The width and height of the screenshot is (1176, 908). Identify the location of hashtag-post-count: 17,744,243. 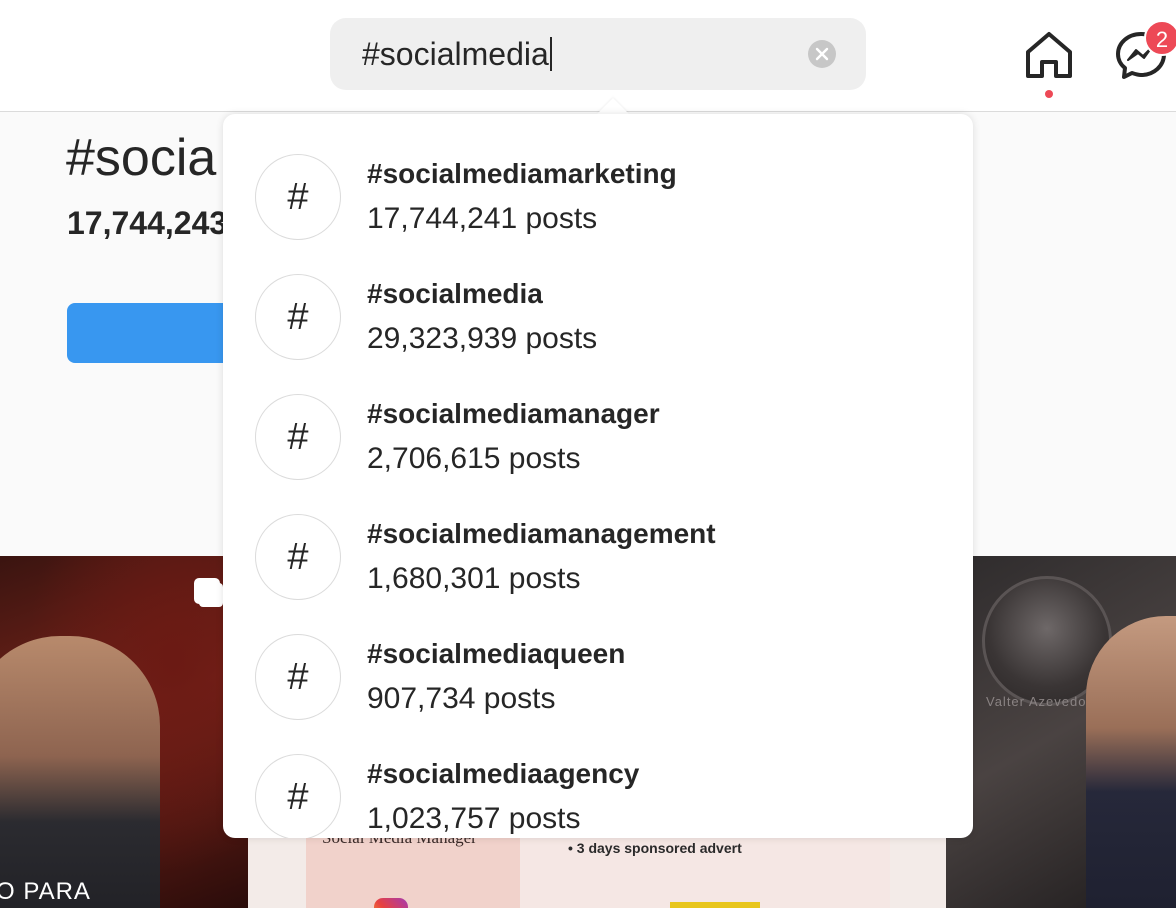
(147, 223).